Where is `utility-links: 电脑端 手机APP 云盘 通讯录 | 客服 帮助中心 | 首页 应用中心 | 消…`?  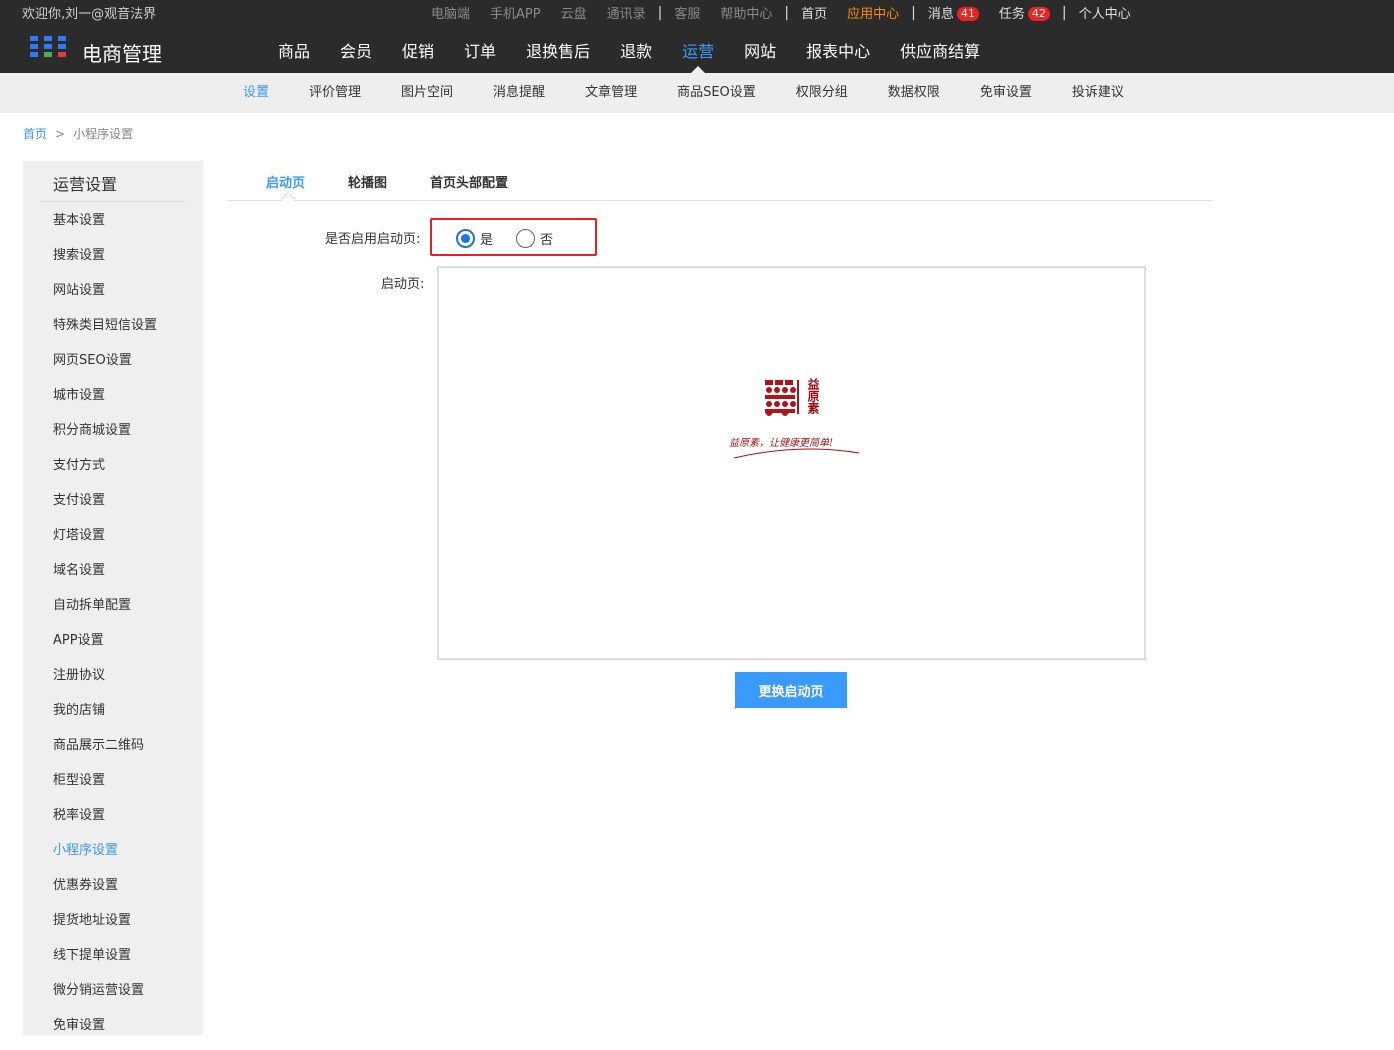 utility-links: 电脑端 手机APP 云盘 通讯录 | 客服 帮助中心 | 首页 应用中心 | 消… is located at coordinates (781, 13).